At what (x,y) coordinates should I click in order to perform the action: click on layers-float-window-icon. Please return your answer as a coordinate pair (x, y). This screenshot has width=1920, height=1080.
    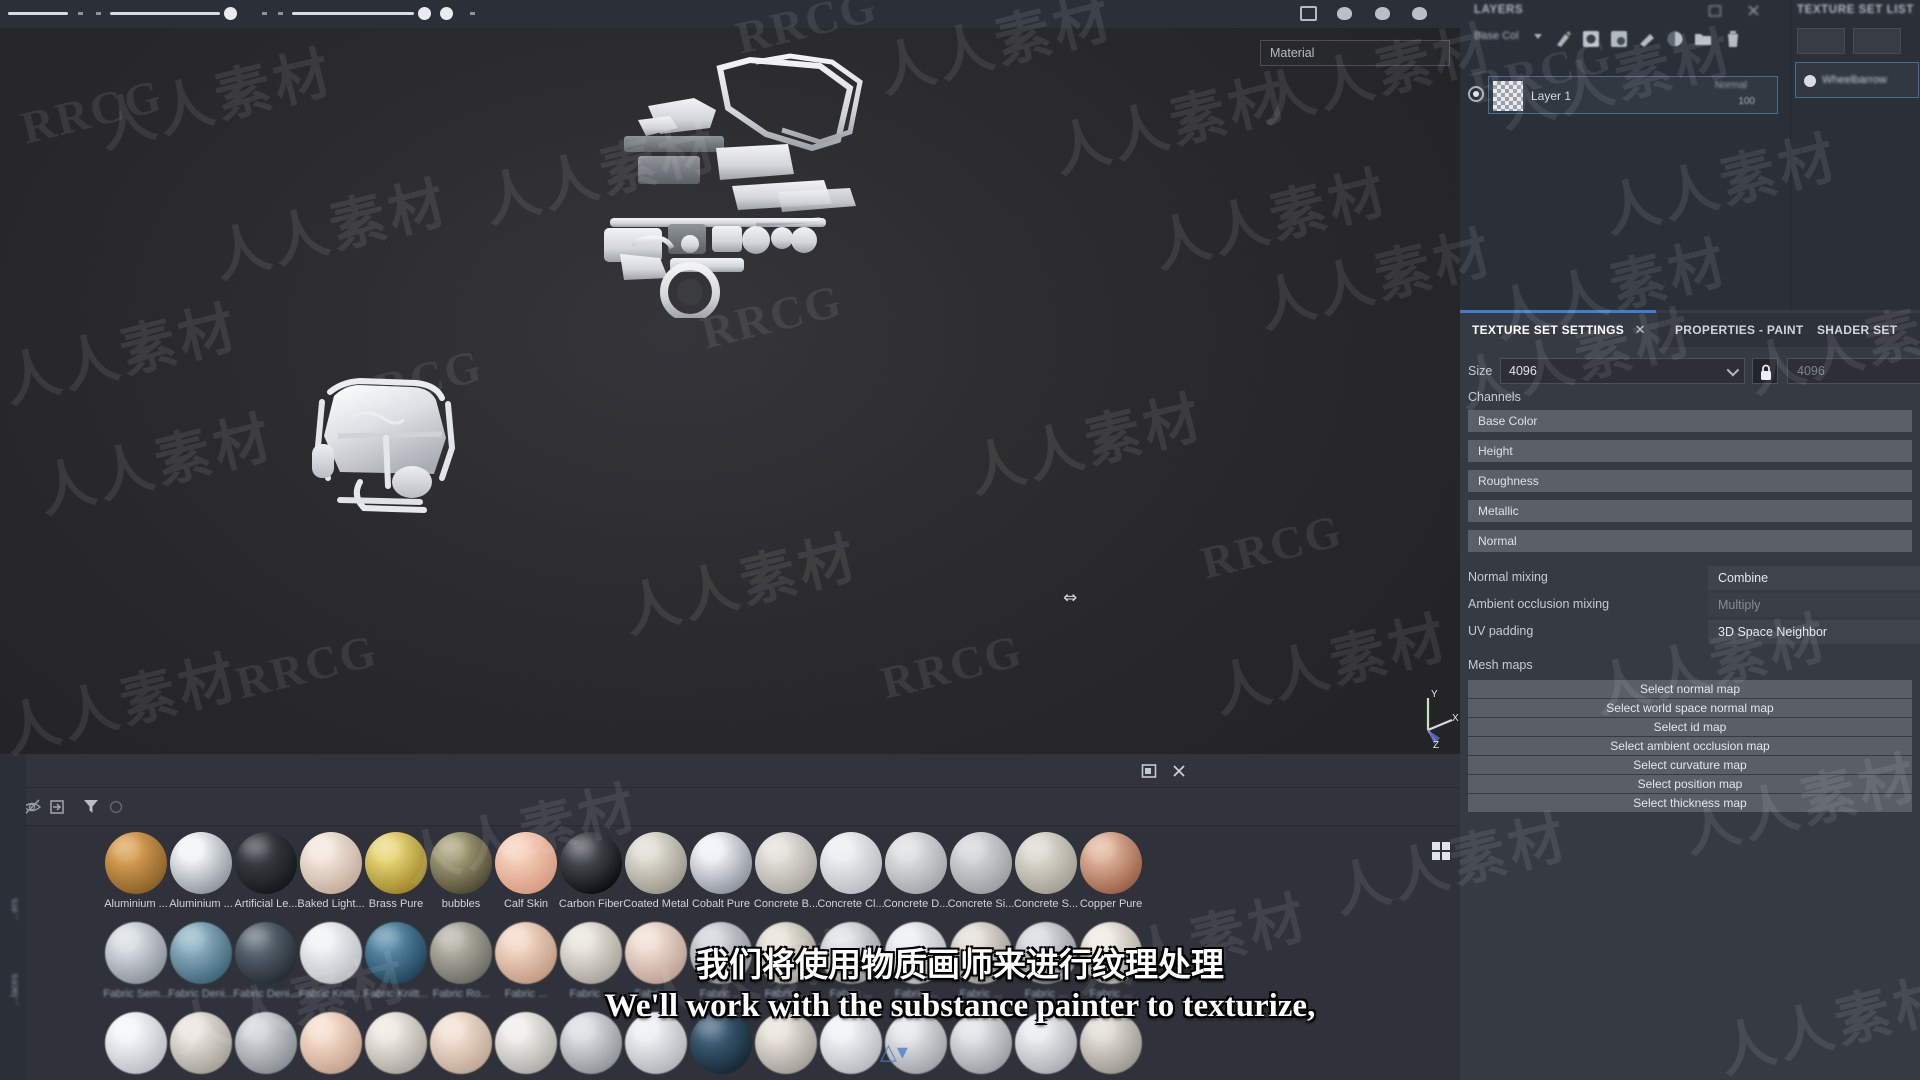
    Looking at the image, I should click on (1715, 11).